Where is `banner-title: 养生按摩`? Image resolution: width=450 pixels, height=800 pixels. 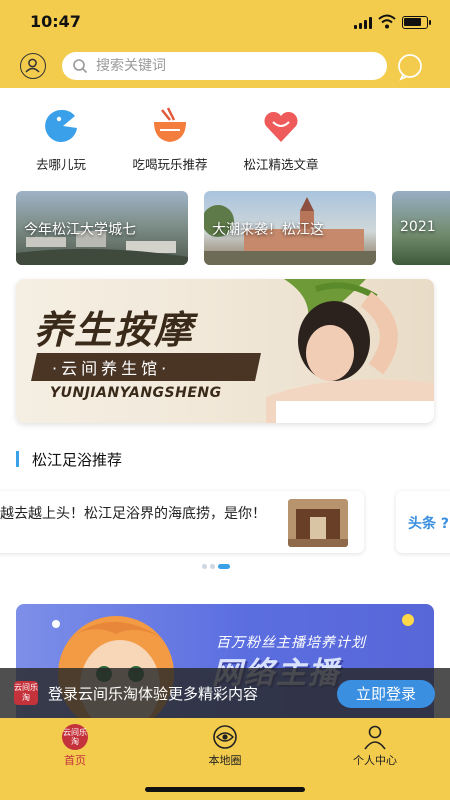 banner-title: 养生按摩 is located at coordinates (114, 329).